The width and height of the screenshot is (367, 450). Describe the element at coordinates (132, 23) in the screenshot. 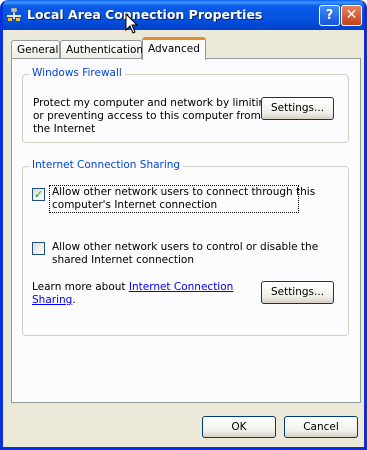

I see `mouse-cursor-icon` at that location.